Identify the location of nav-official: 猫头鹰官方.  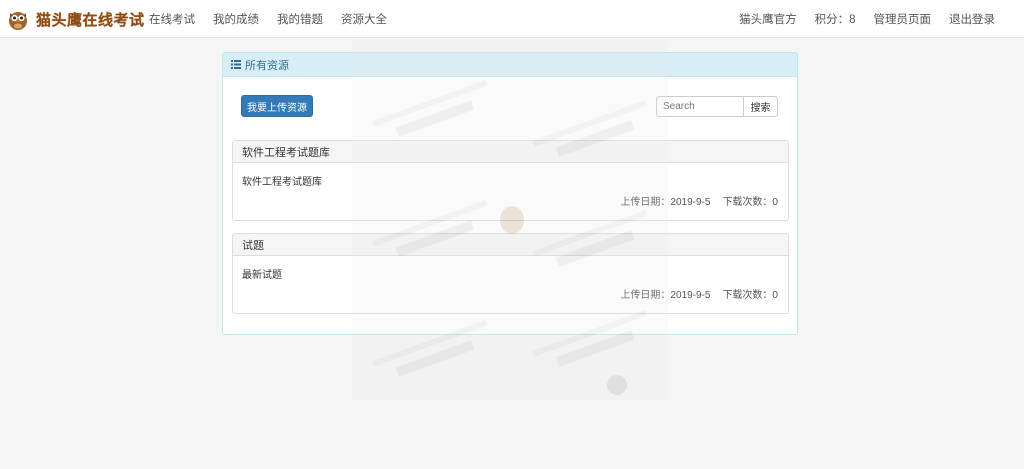
(768, 19).